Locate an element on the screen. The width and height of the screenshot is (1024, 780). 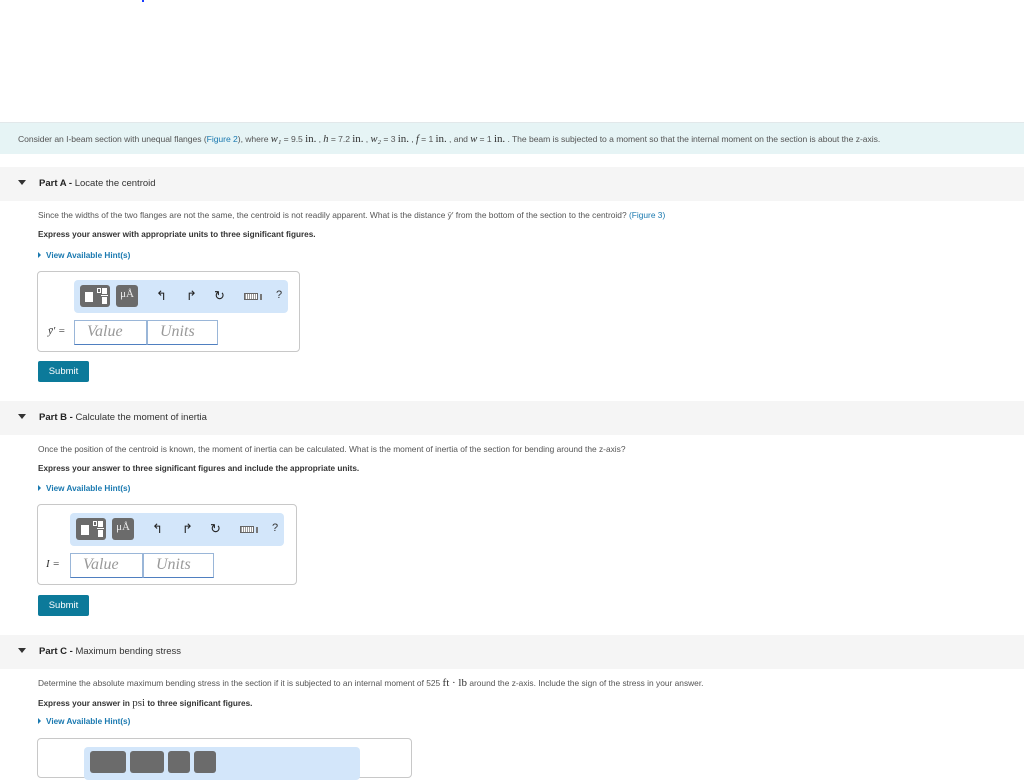
part-b-submit-button: Submit is located at coordinates (63, 605).